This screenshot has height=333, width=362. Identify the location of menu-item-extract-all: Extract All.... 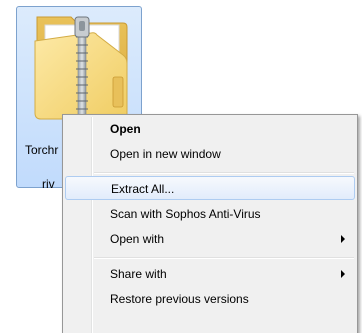
(210, 188).